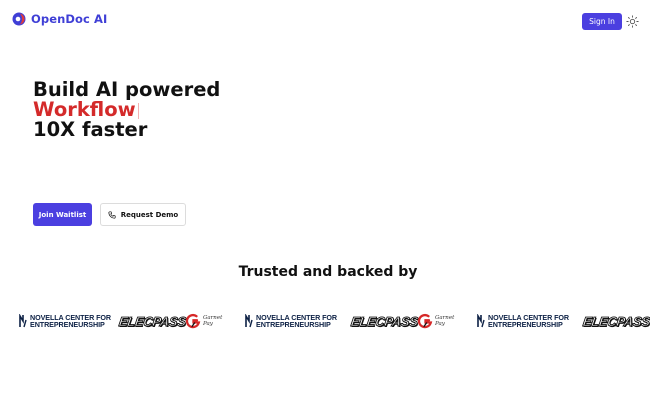 Image resolution: width=650 pixels, height=414 pixels. I want to click on trusted-heading: Trusted and backed by, so click(328, 272).